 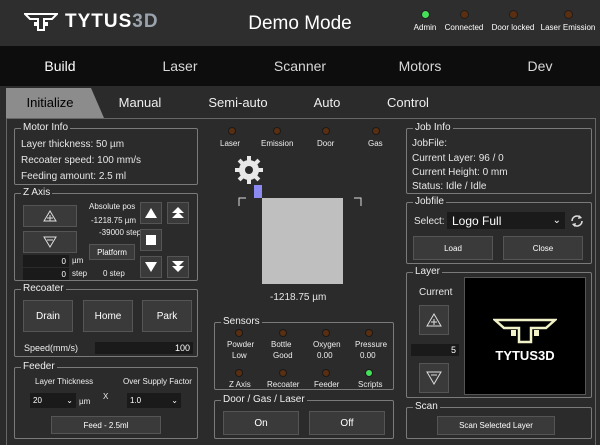 I want to click on bracket-icon, so click(x=242, y=201).